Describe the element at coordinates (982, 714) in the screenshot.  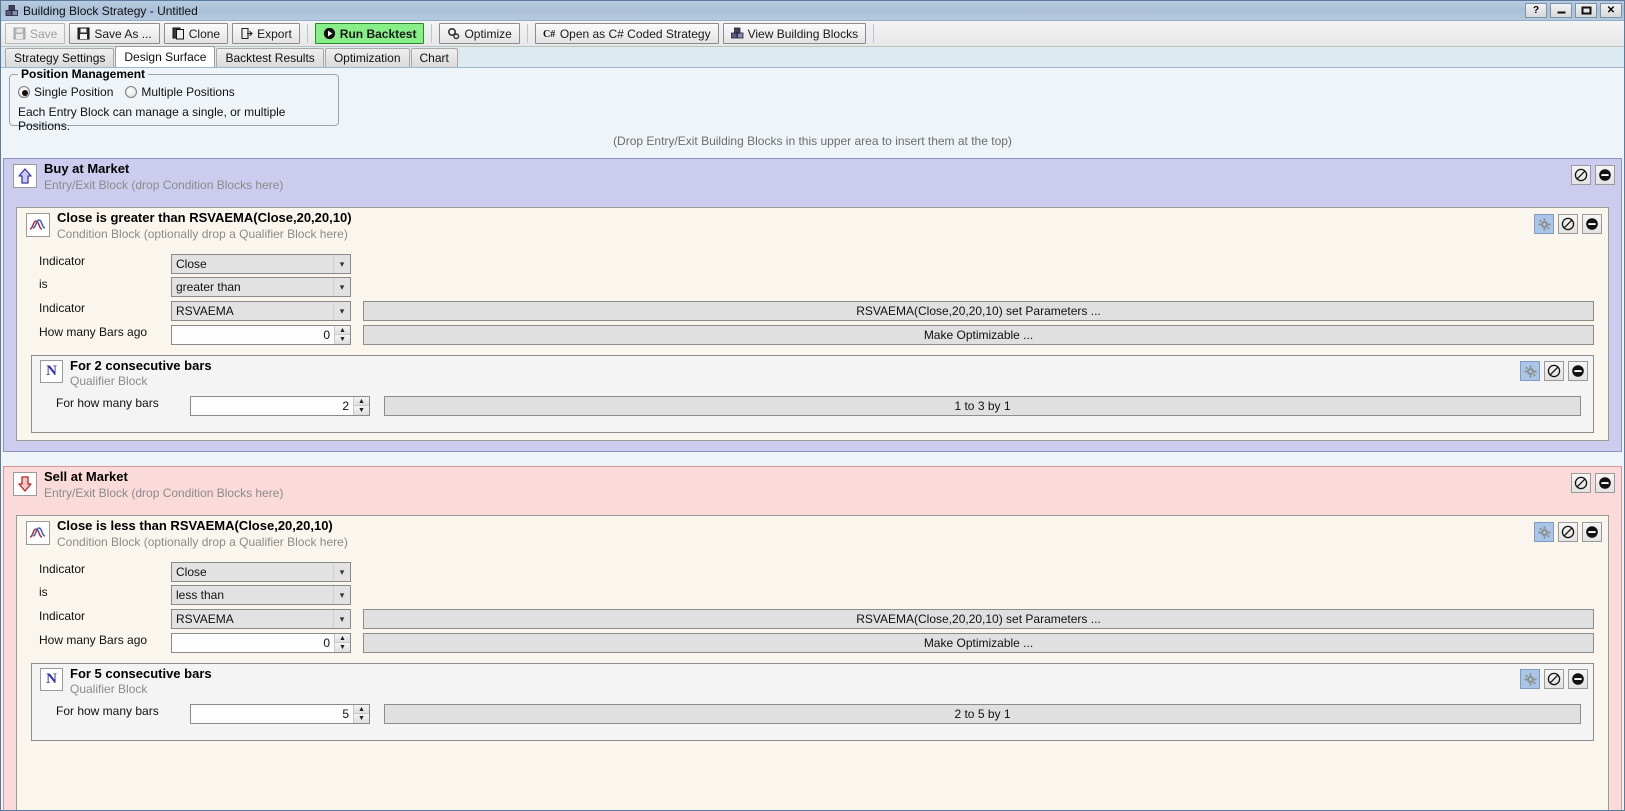
I see `range-button: 2 to 5 by 1` at that location.